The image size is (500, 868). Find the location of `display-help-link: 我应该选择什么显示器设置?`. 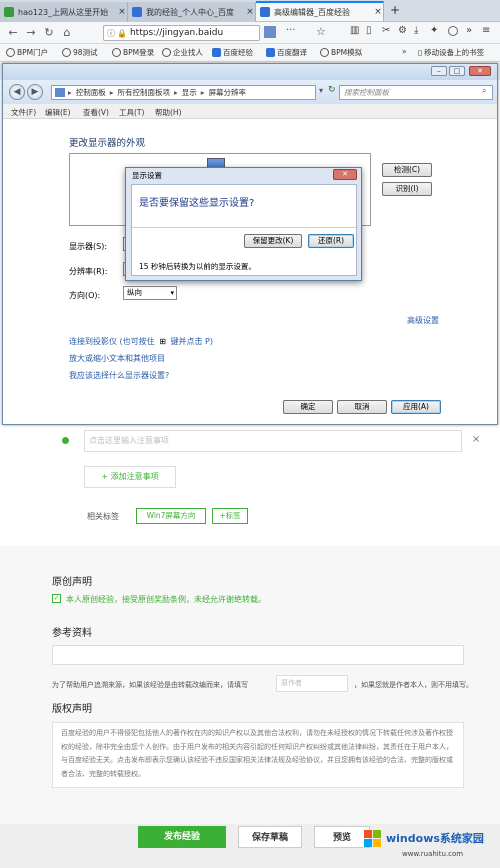

display-help-link: 我应该选择什么显示器设置? is located at coordinates (119, 375).